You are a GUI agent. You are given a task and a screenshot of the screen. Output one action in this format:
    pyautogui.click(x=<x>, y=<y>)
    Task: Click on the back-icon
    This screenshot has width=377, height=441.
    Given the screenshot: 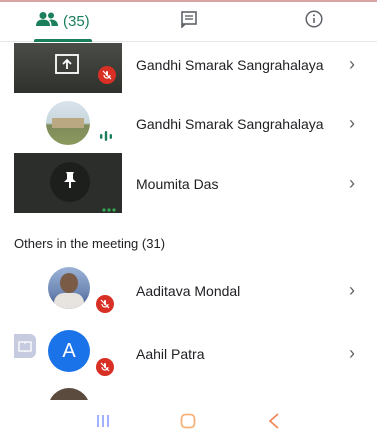 What is the action you would take?
    pyautogui.click(x=274, y=421)
    